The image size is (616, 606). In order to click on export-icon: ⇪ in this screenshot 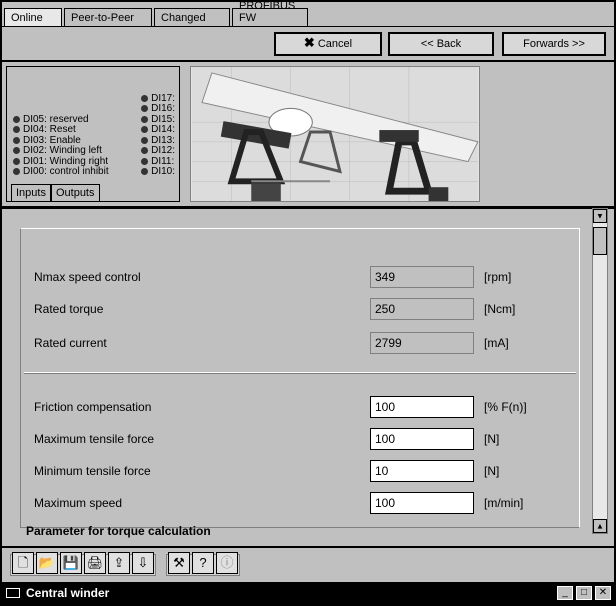, I will do `click(119, 563)`.